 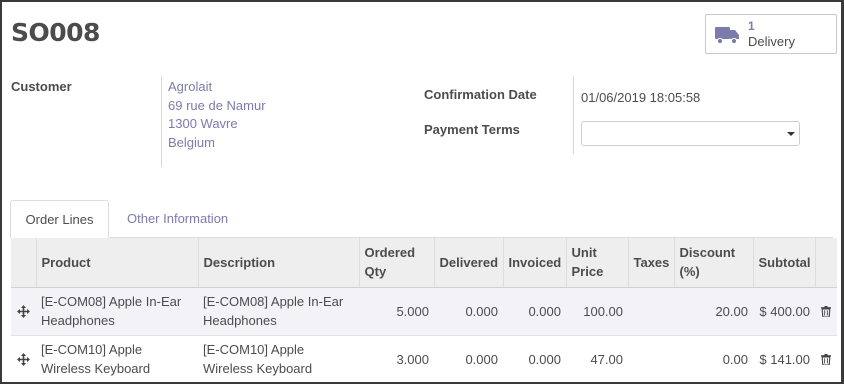 I want to click on confirmation-date-label: Confirmation Date, so click(x=480, y=94).